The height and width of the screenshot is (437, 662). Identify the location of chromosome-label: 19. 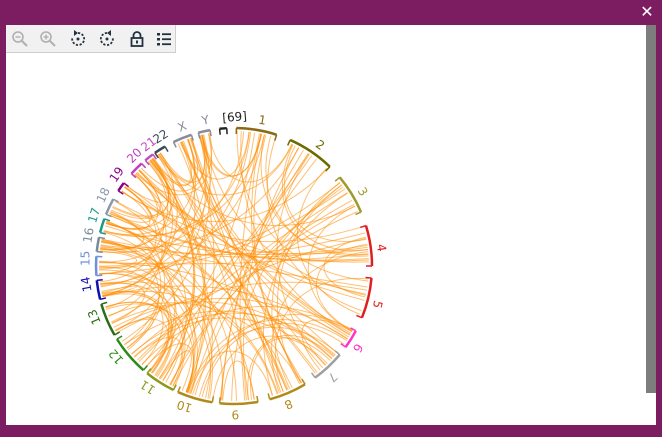
(117, 174).